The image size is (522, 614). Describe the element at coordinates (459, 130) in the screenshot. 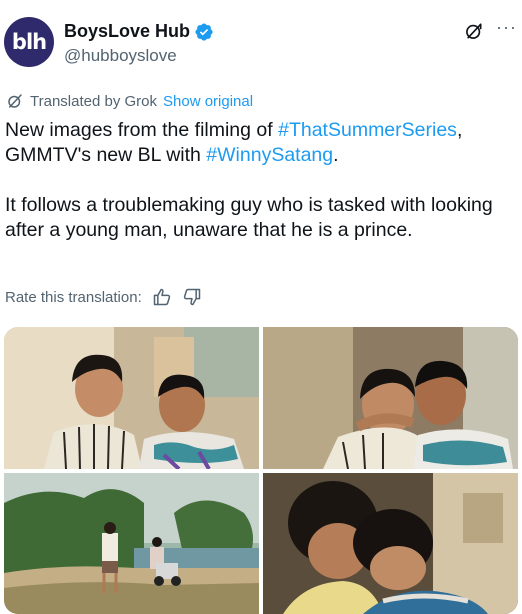

I see `tweet-text-segment: ,` at that location.